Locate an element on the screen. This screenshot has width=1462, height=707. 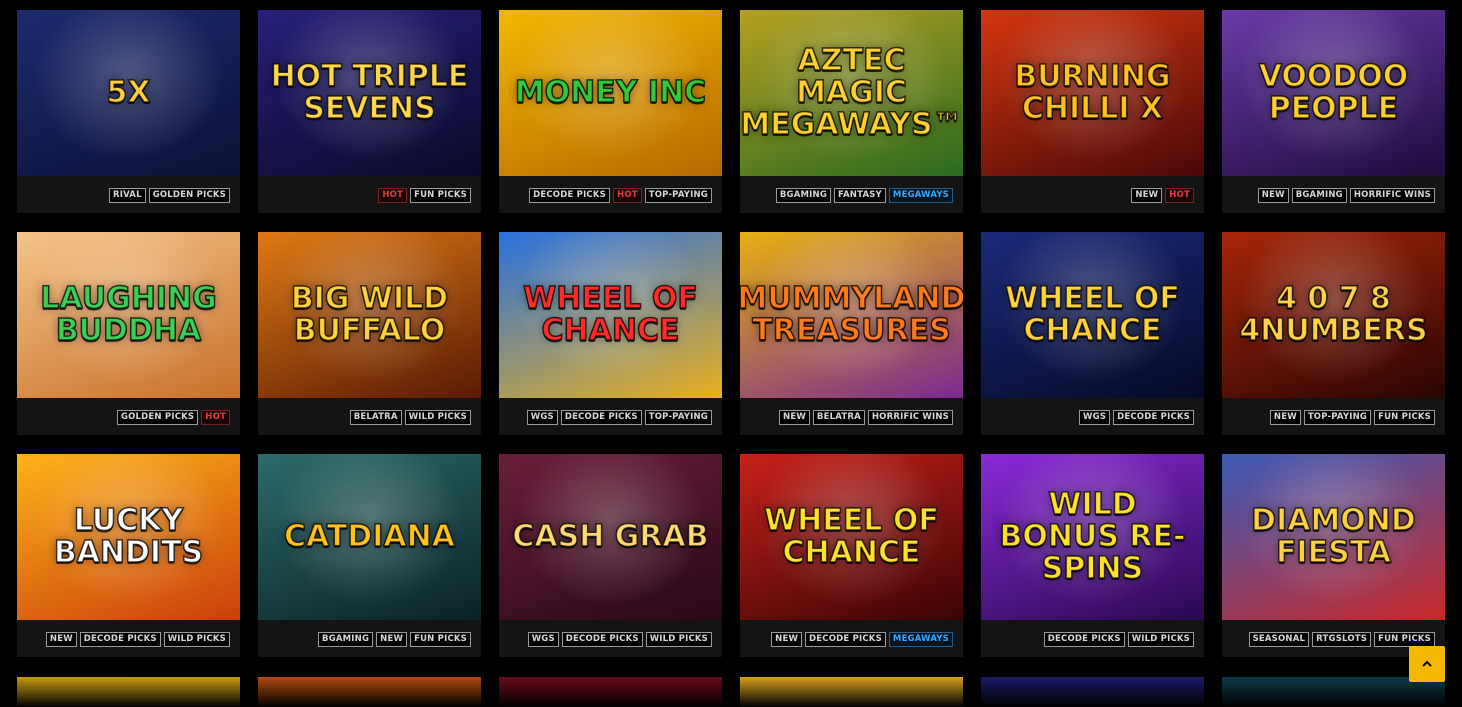
game-tags: HOT FUN PICKS is located at coordinates (424, 195).